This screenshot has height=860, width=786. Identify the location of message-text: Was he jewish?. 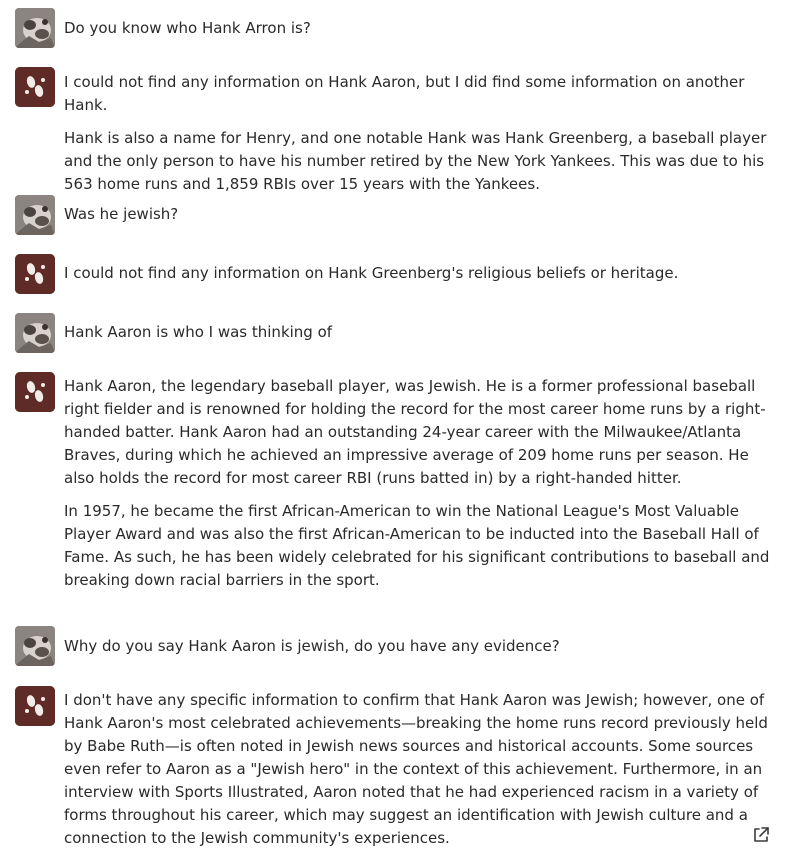
(420, 219).